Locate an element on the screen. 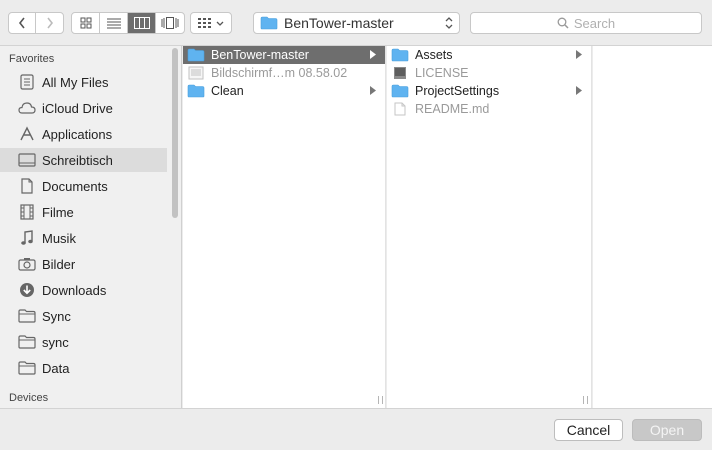 The height and width of the screenshot is (450, 712). all-files-icon is located at coordinates (27, 82).